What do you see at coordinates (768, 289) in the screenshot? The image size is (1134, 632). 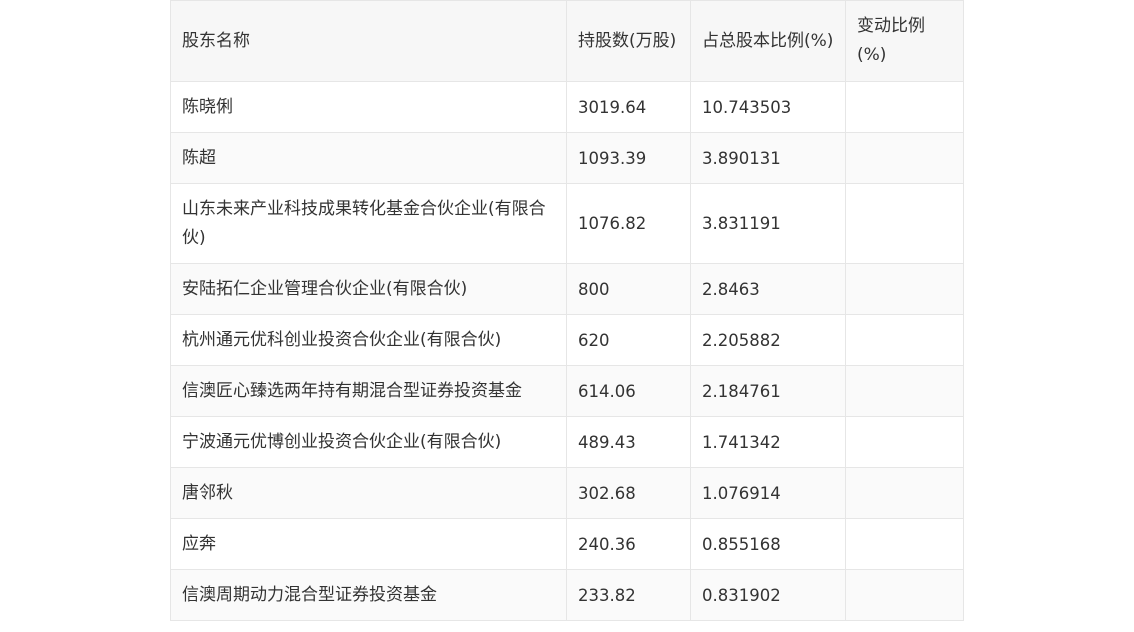 I see `cell-ratio: 2.8463` at bounding box center [768, 289].